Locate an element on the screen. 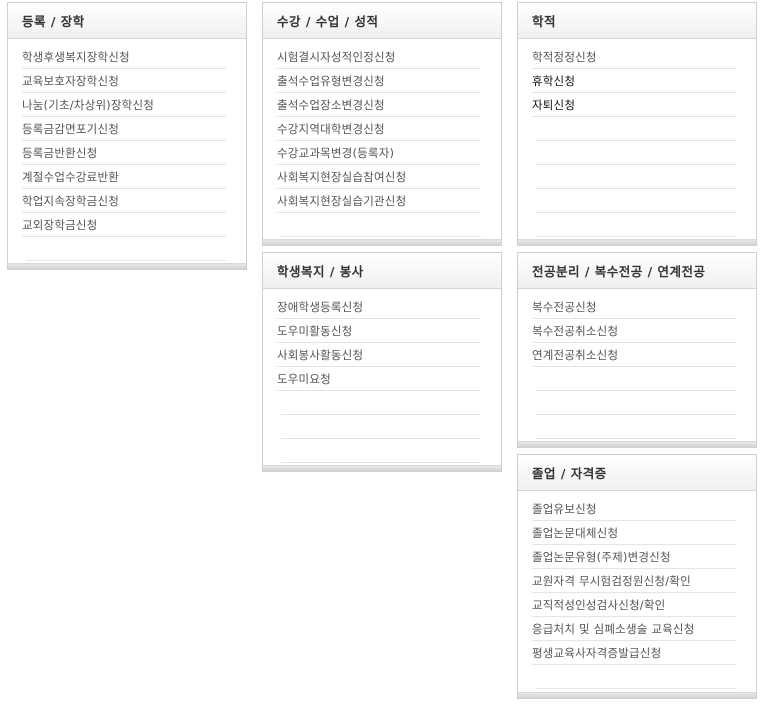 The width and height of the screenshot is (764, 706). panel-student-welfare-service: 학생복지 / 봉사 장애학생등록신청도우미활동신청사회봉사활동신청도우미요청 is located at coordinates (382, 362).